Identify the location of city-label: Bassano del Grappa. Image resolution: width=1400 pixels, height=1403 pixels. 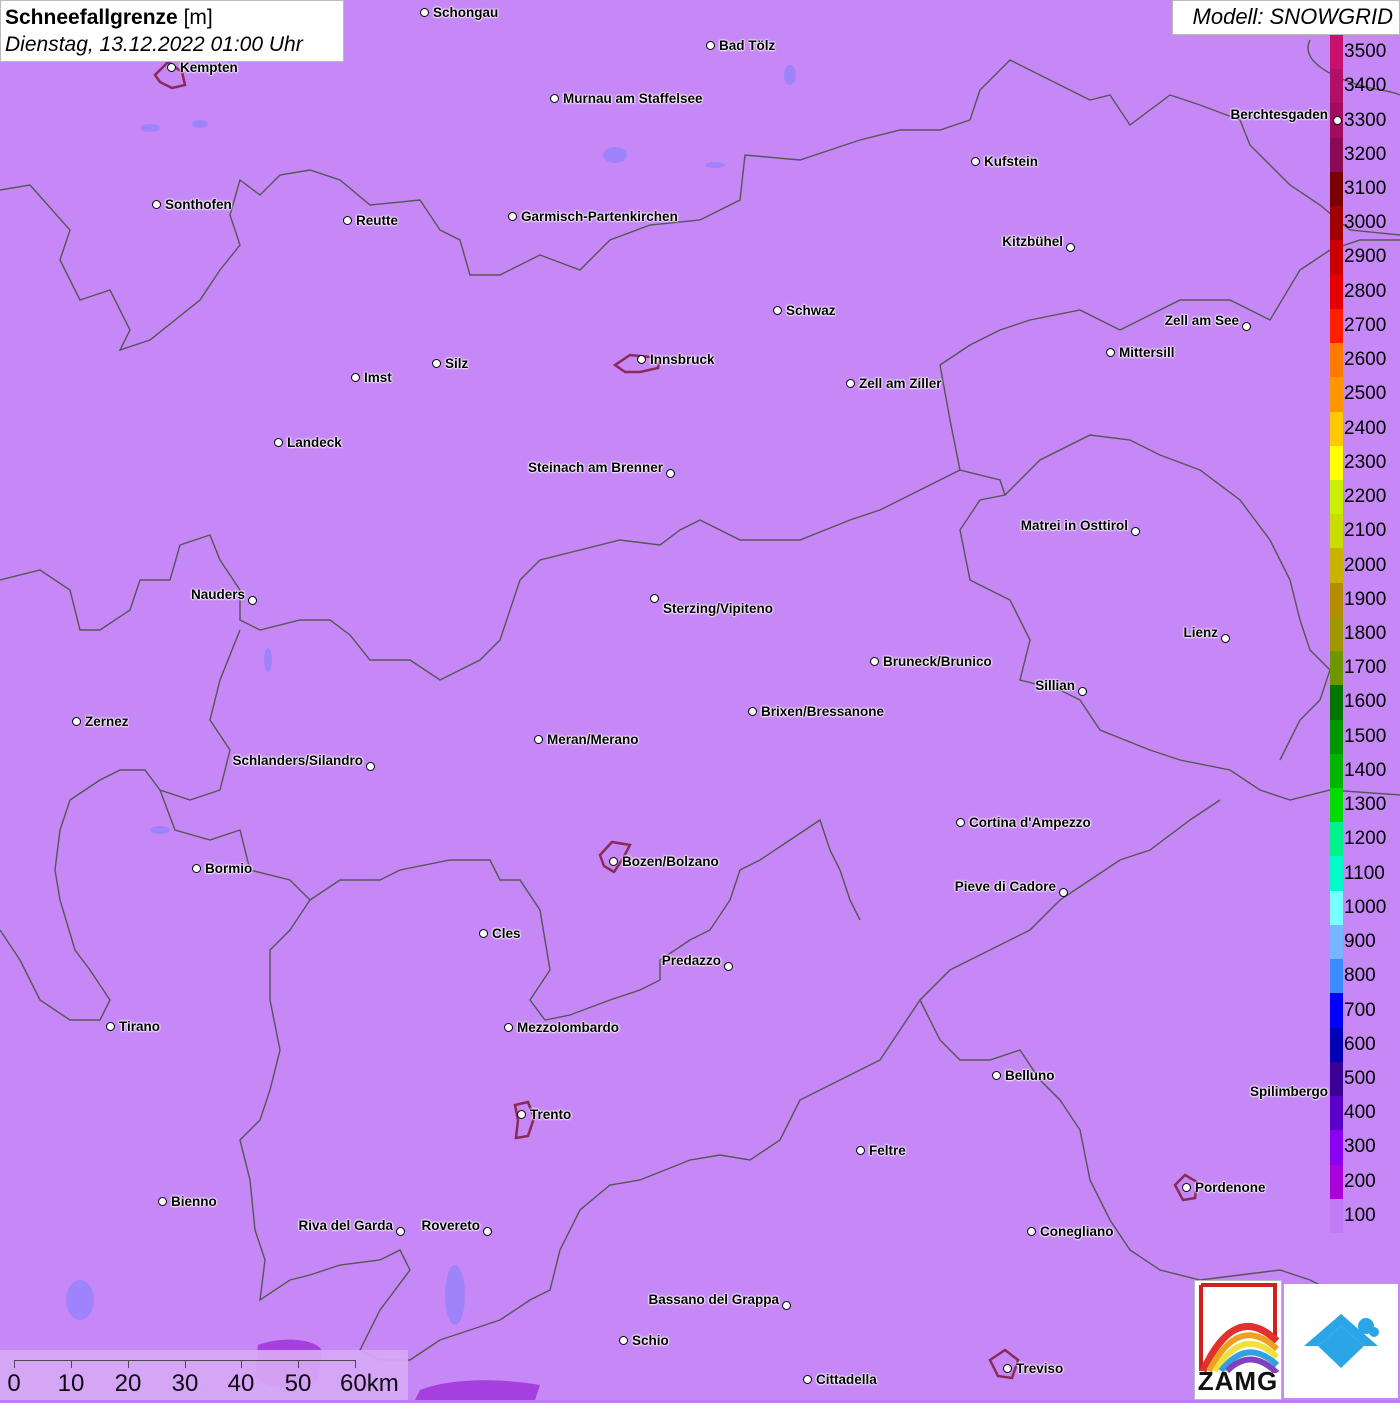
(713, 1300).